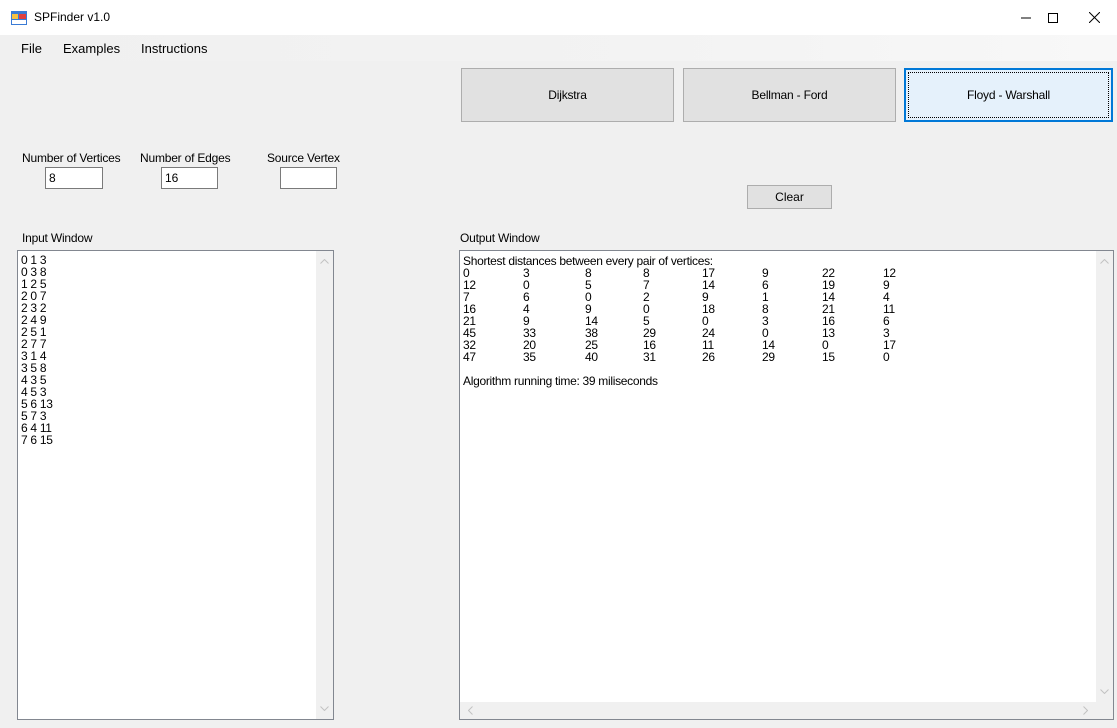 This screenshot has width=1117, height=728. Describe the element at coordinates (19, 18) in the screenshot. I see `app-icon` at that location.